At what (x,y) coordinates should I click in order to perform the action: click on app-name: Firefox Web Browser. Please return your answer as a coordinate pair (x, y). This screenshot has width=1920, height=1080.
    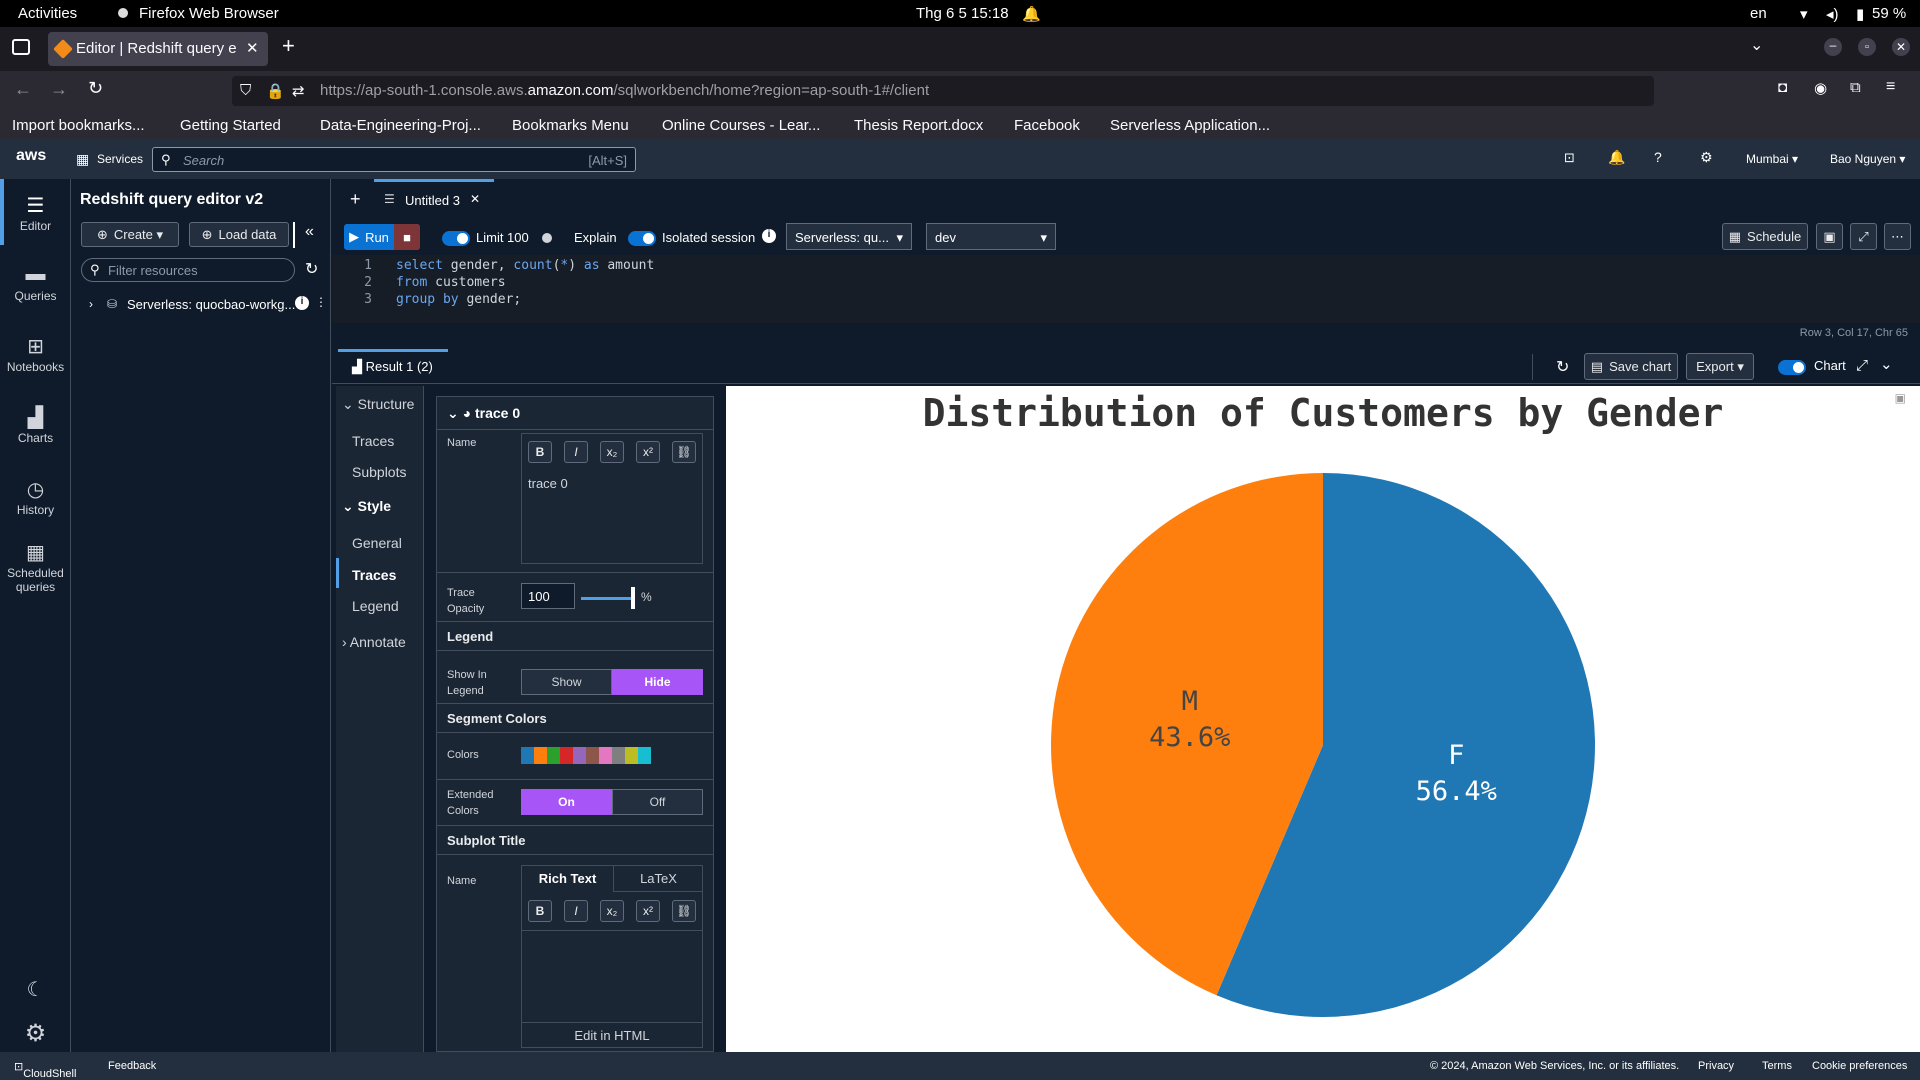
    Looking at the image, I should click on (209, 13).